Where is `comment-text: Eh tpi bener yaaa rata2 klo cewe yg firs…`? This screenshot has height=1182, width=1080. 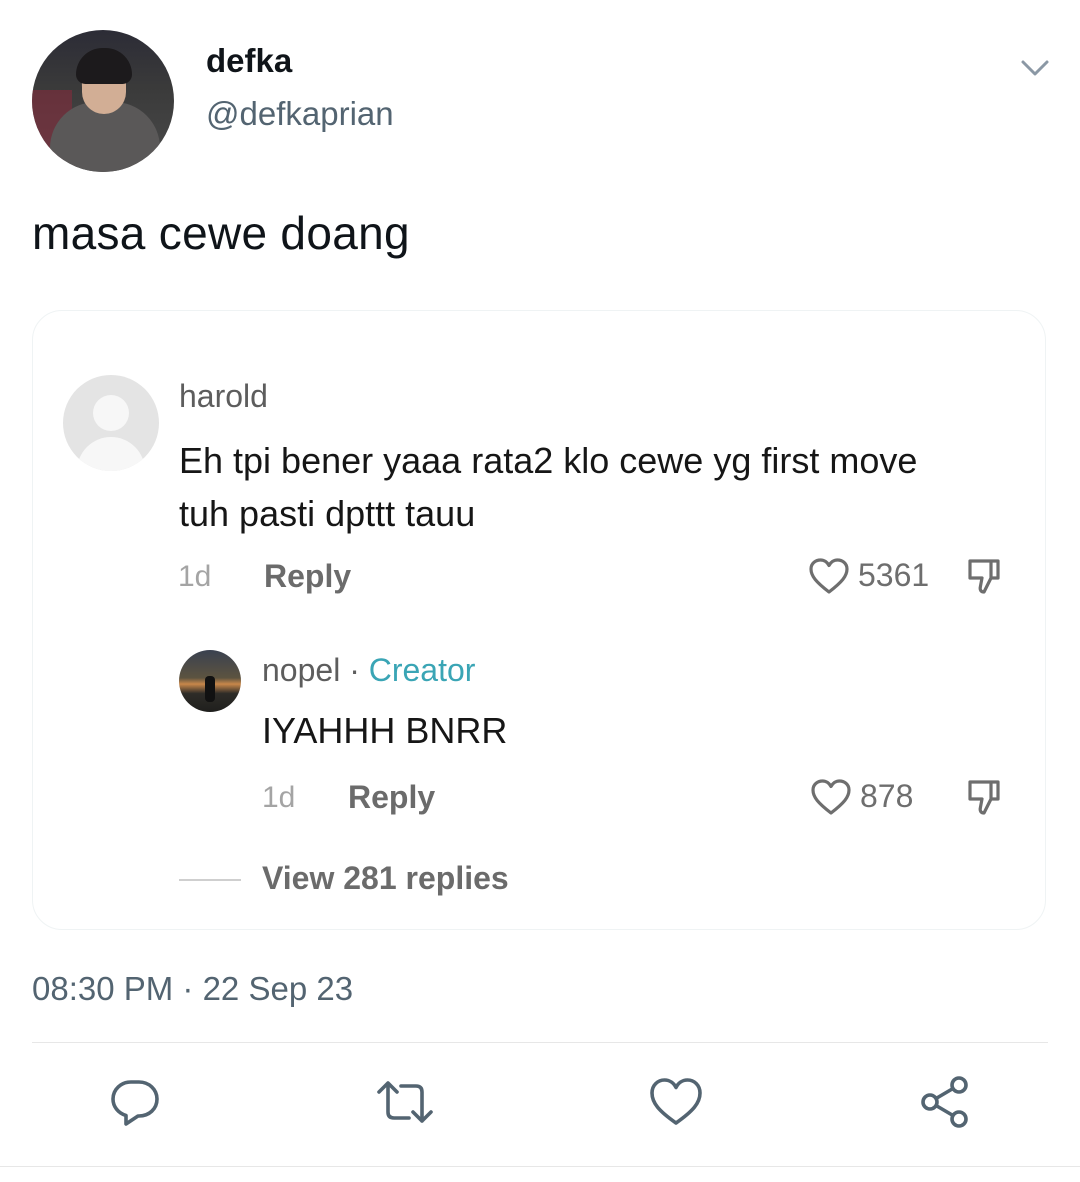 comment-text: Eh tpi bener yaaa rata2 klo cewe yg firs… is located at coordinates (548, 487).